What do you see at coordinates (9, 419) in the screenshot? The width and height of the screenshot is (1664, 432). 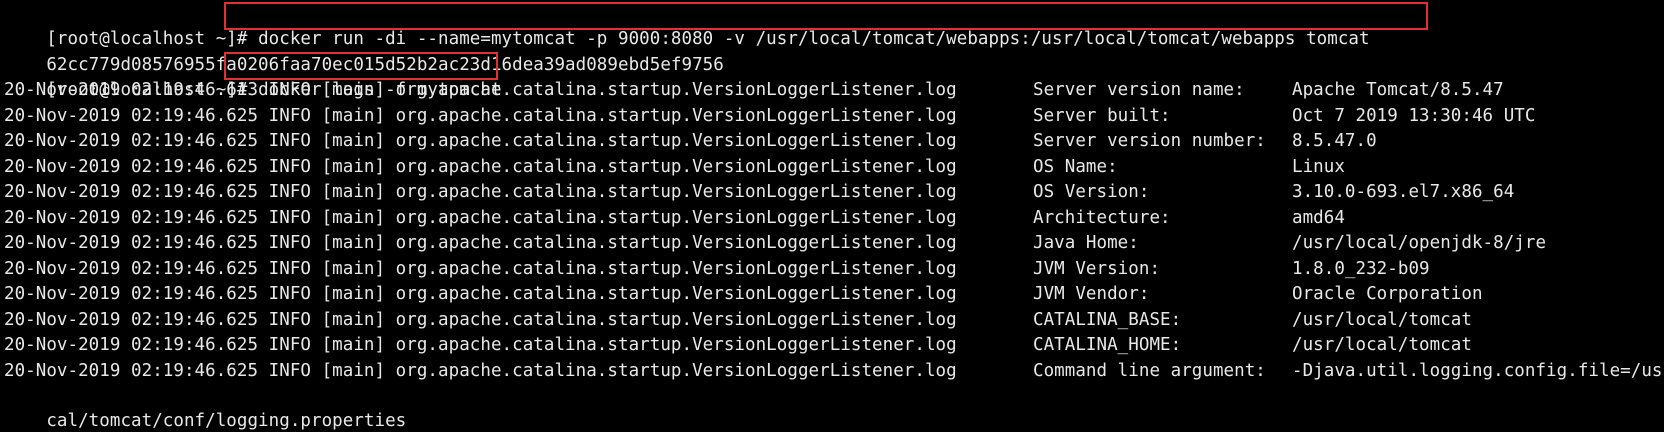 I see `terminal-cursor` at bounding box center [9, 419].